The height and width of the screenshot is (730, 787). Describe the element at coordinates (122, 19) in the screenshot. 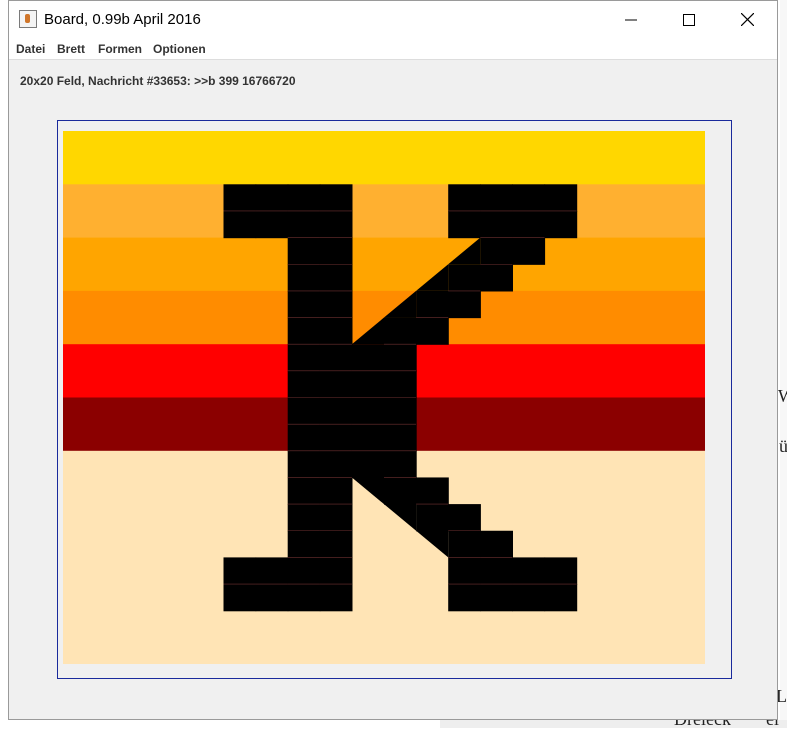

I see `window-title: Board, 0.99b April 2016` at that location.